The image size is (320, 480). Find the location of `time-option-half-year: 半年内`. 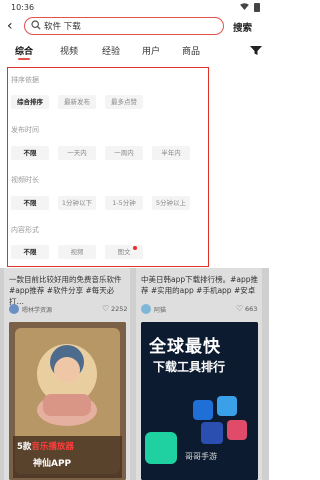

time-option-half-year: 半年内 is located at coordinates (171, 153).